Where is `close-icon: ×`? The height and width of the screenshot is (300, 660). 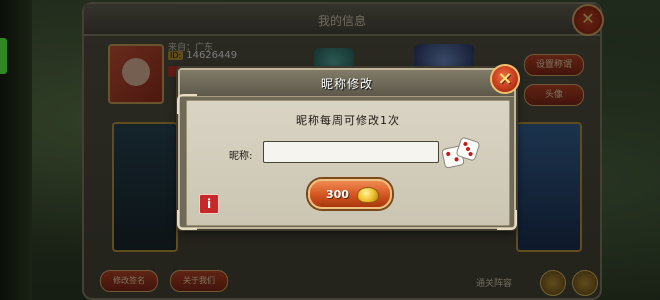 close-icon: × is located at coordinates (505, 78).